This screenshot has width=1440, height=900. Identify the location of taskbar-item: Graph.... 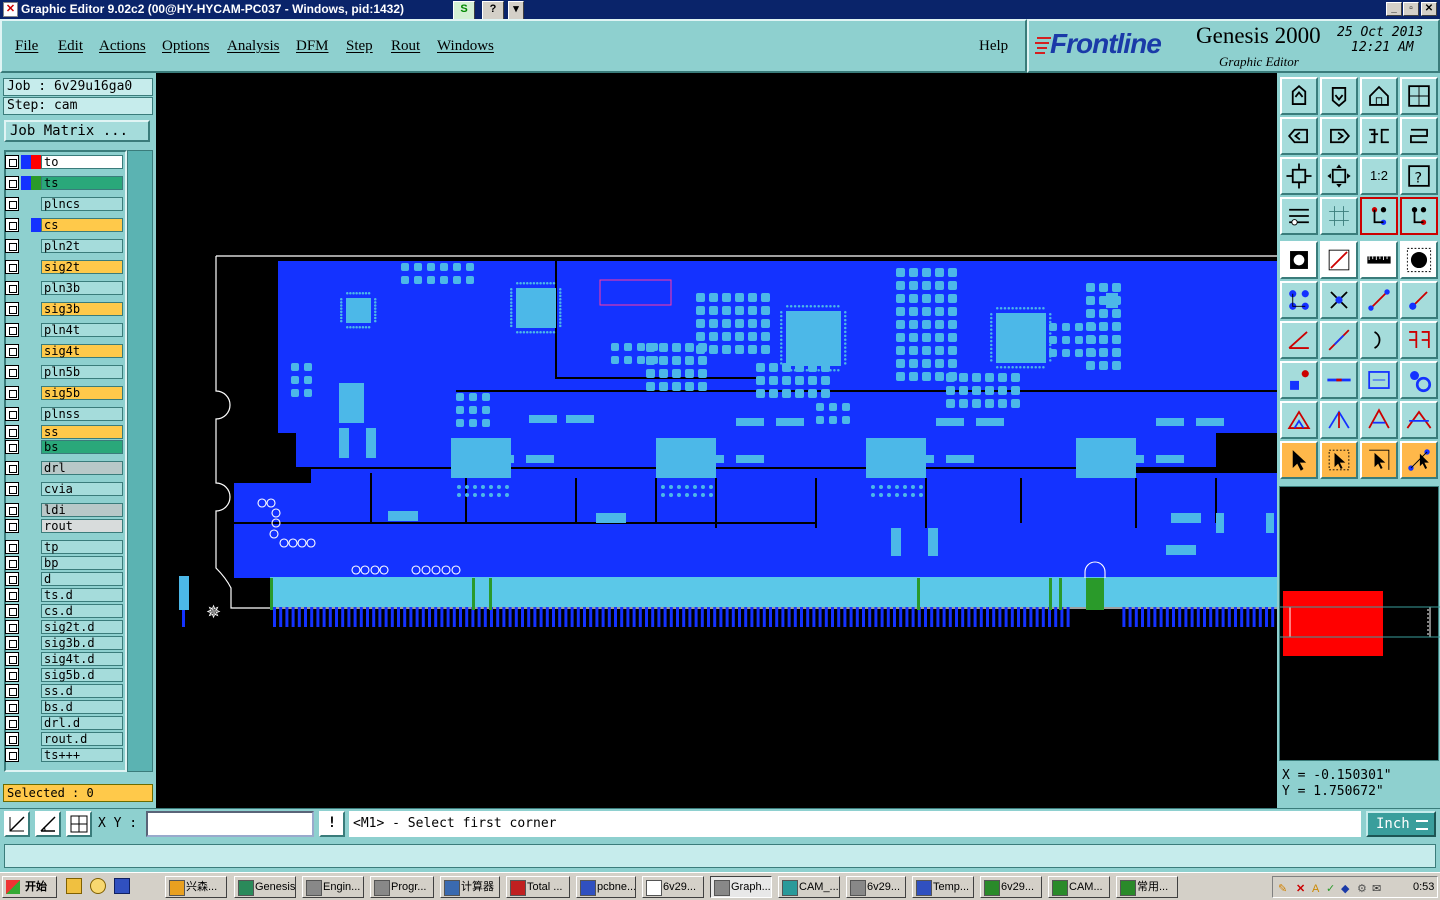
(741, 887).